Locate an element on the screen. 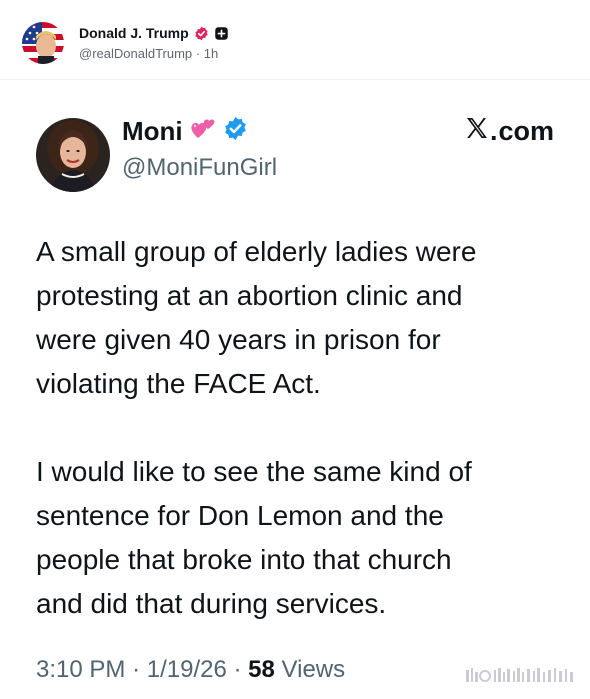  repost-author-name-row: Donald J. Trump is located at coordinates (154, 33).